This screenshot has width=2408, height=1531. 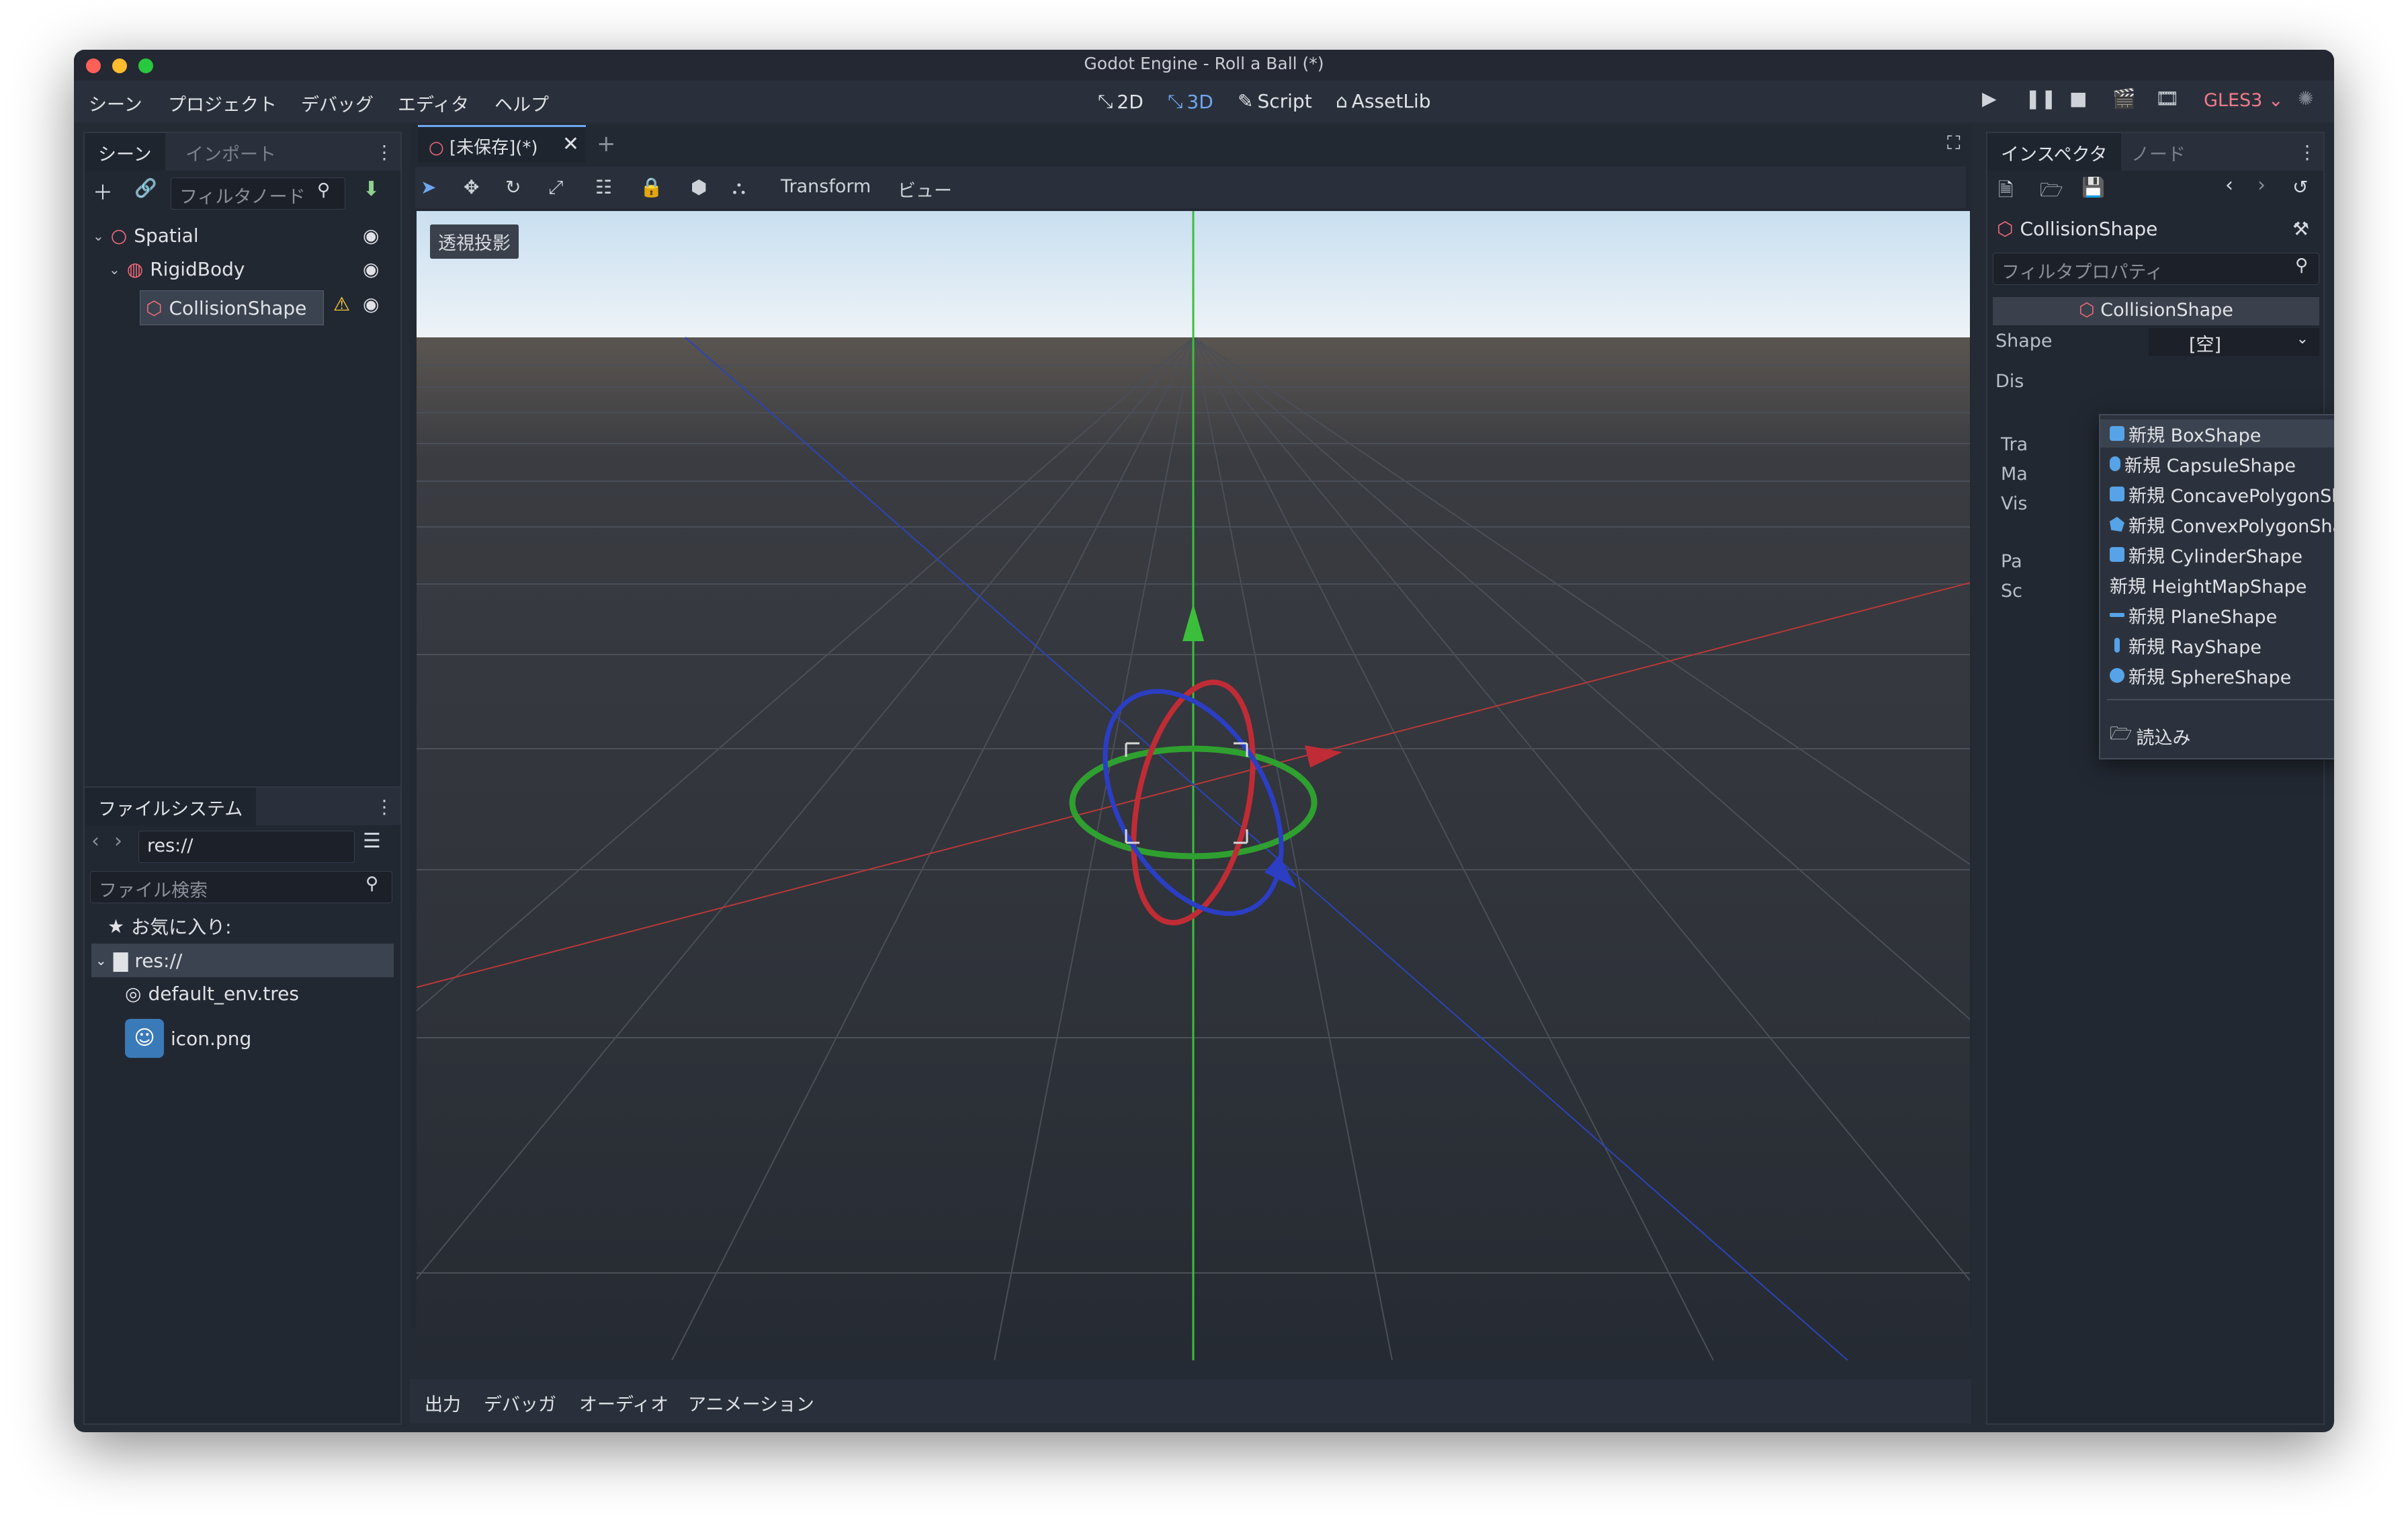 What do you see at coordinates (606, 143) in the screenshot?
I see `add-scene-tab-icon: +` at bounding box center [606, 143].